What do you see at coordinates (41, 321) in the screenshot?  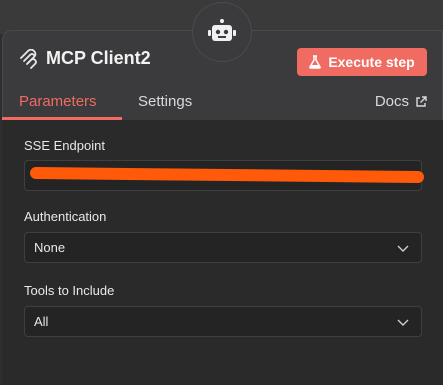 I see `tools-value: All` at bounding box center [41, 321].